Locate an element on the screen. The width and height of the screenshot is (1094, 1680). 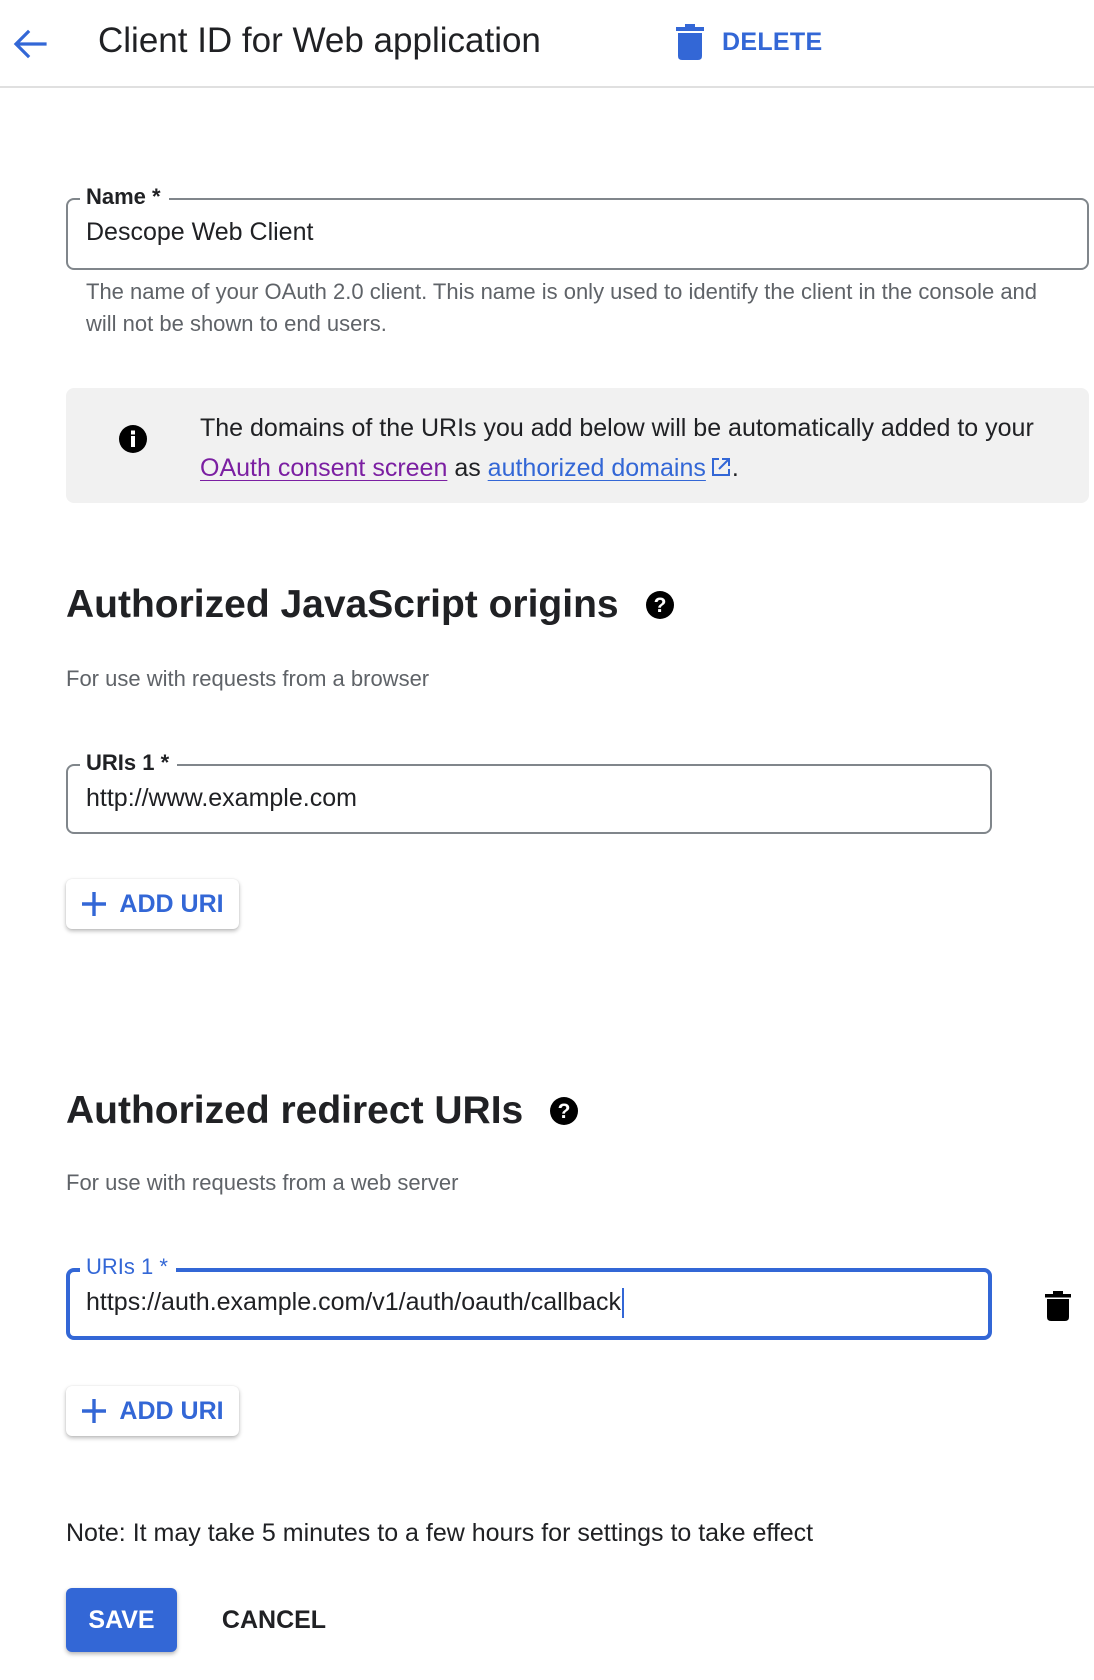
save-button: SAVE is located at coordinates (121, 1620).